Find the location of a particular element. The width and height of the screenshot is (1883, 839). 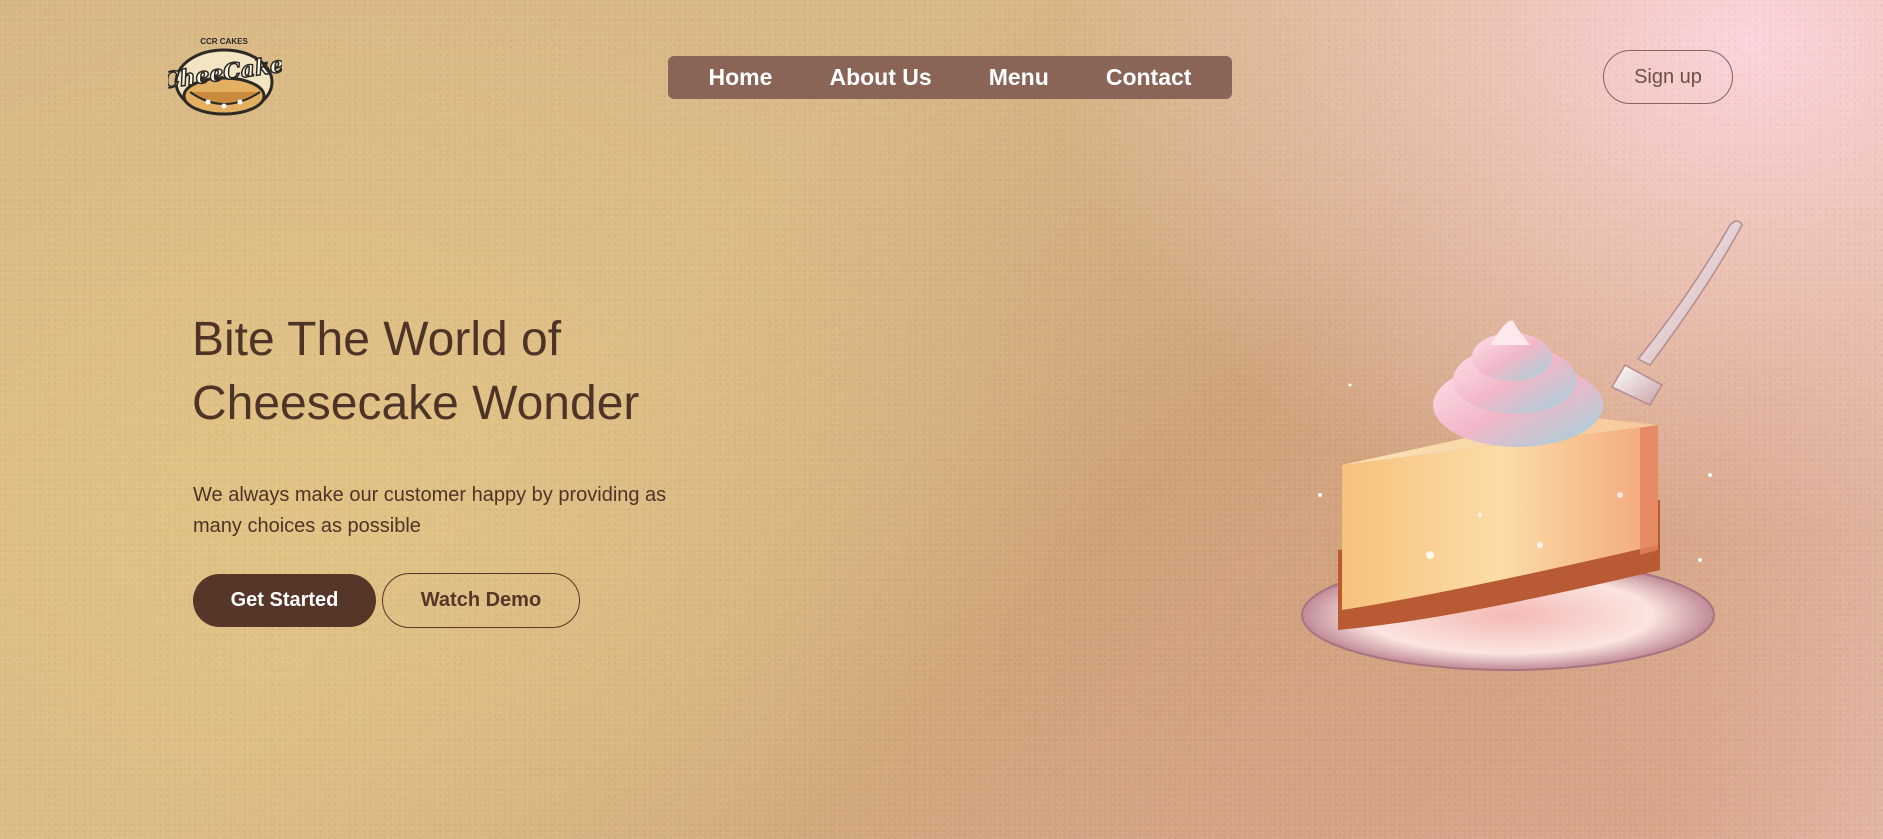

nav-item-menu: Menu is located at coordinates (1019, 77).